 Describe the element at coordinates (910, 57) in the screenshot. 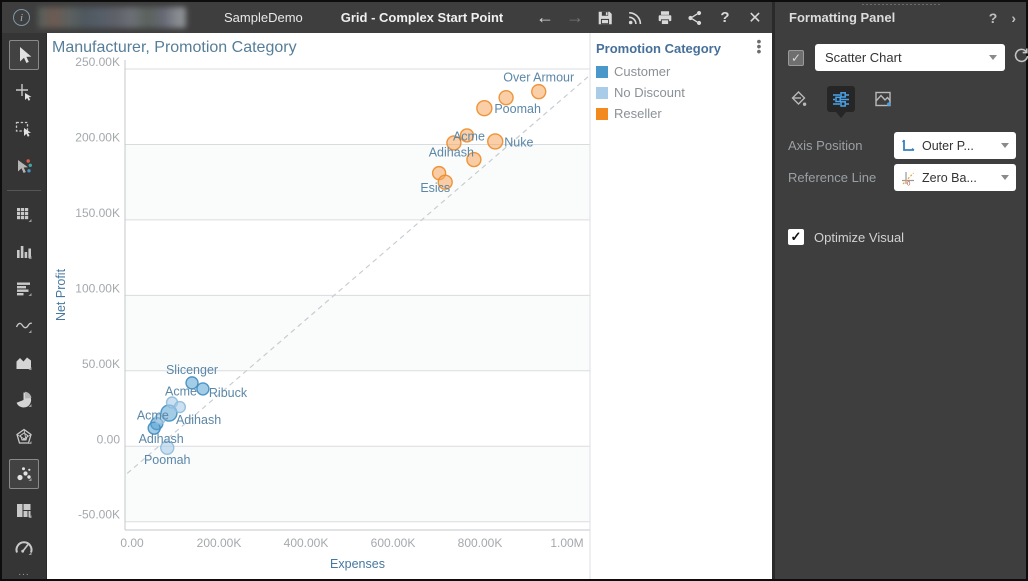

I see `visual-type-select: Scatter Chart` at that location.